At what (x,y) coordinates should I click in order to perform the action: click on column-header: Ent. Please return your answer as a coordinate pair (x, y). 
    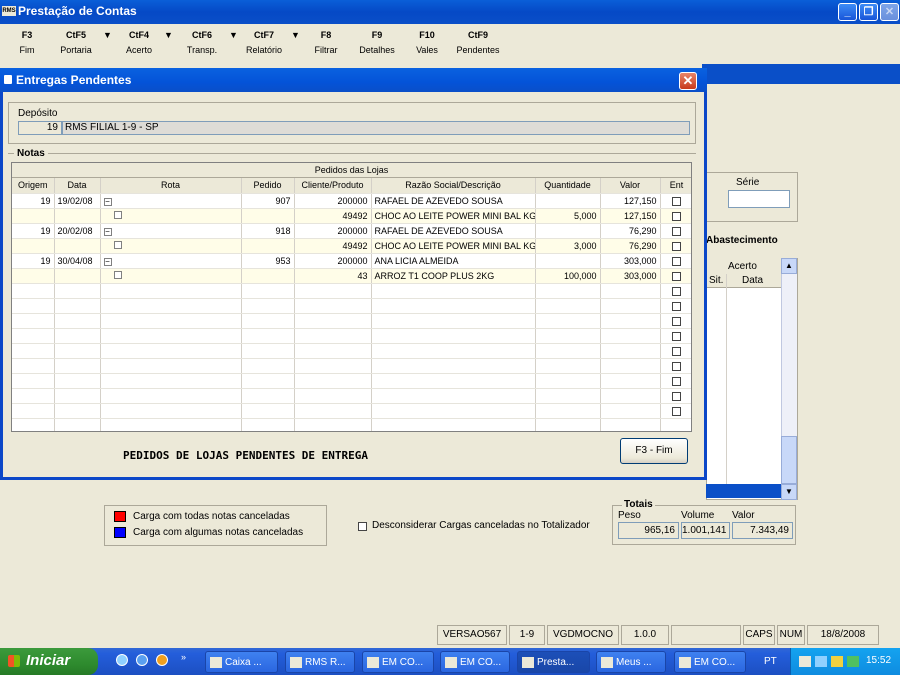
    Looking at the image, I should click on (675, 186).